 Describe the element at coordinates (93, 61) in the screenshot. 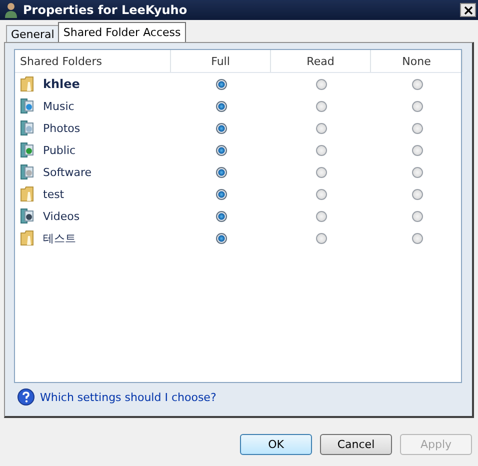

I see `column-header: Shared Folders` at that location.